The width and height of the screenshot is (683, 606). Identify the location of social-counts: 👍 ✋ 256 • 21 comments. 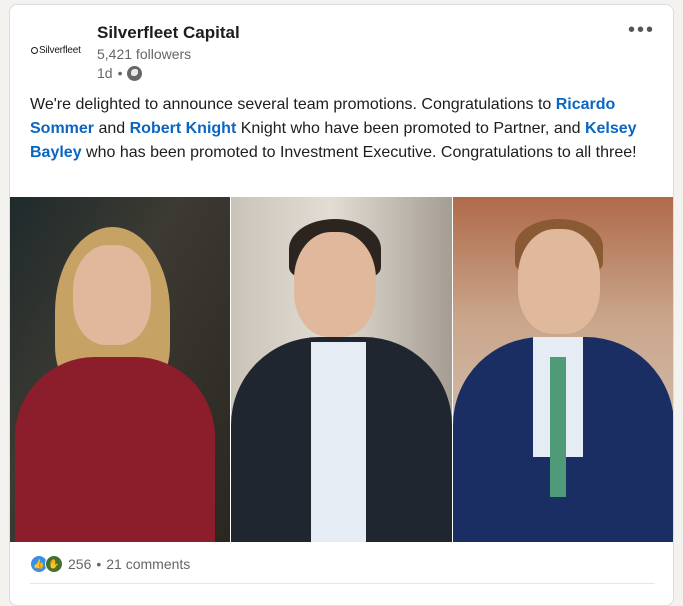
(110, 564).